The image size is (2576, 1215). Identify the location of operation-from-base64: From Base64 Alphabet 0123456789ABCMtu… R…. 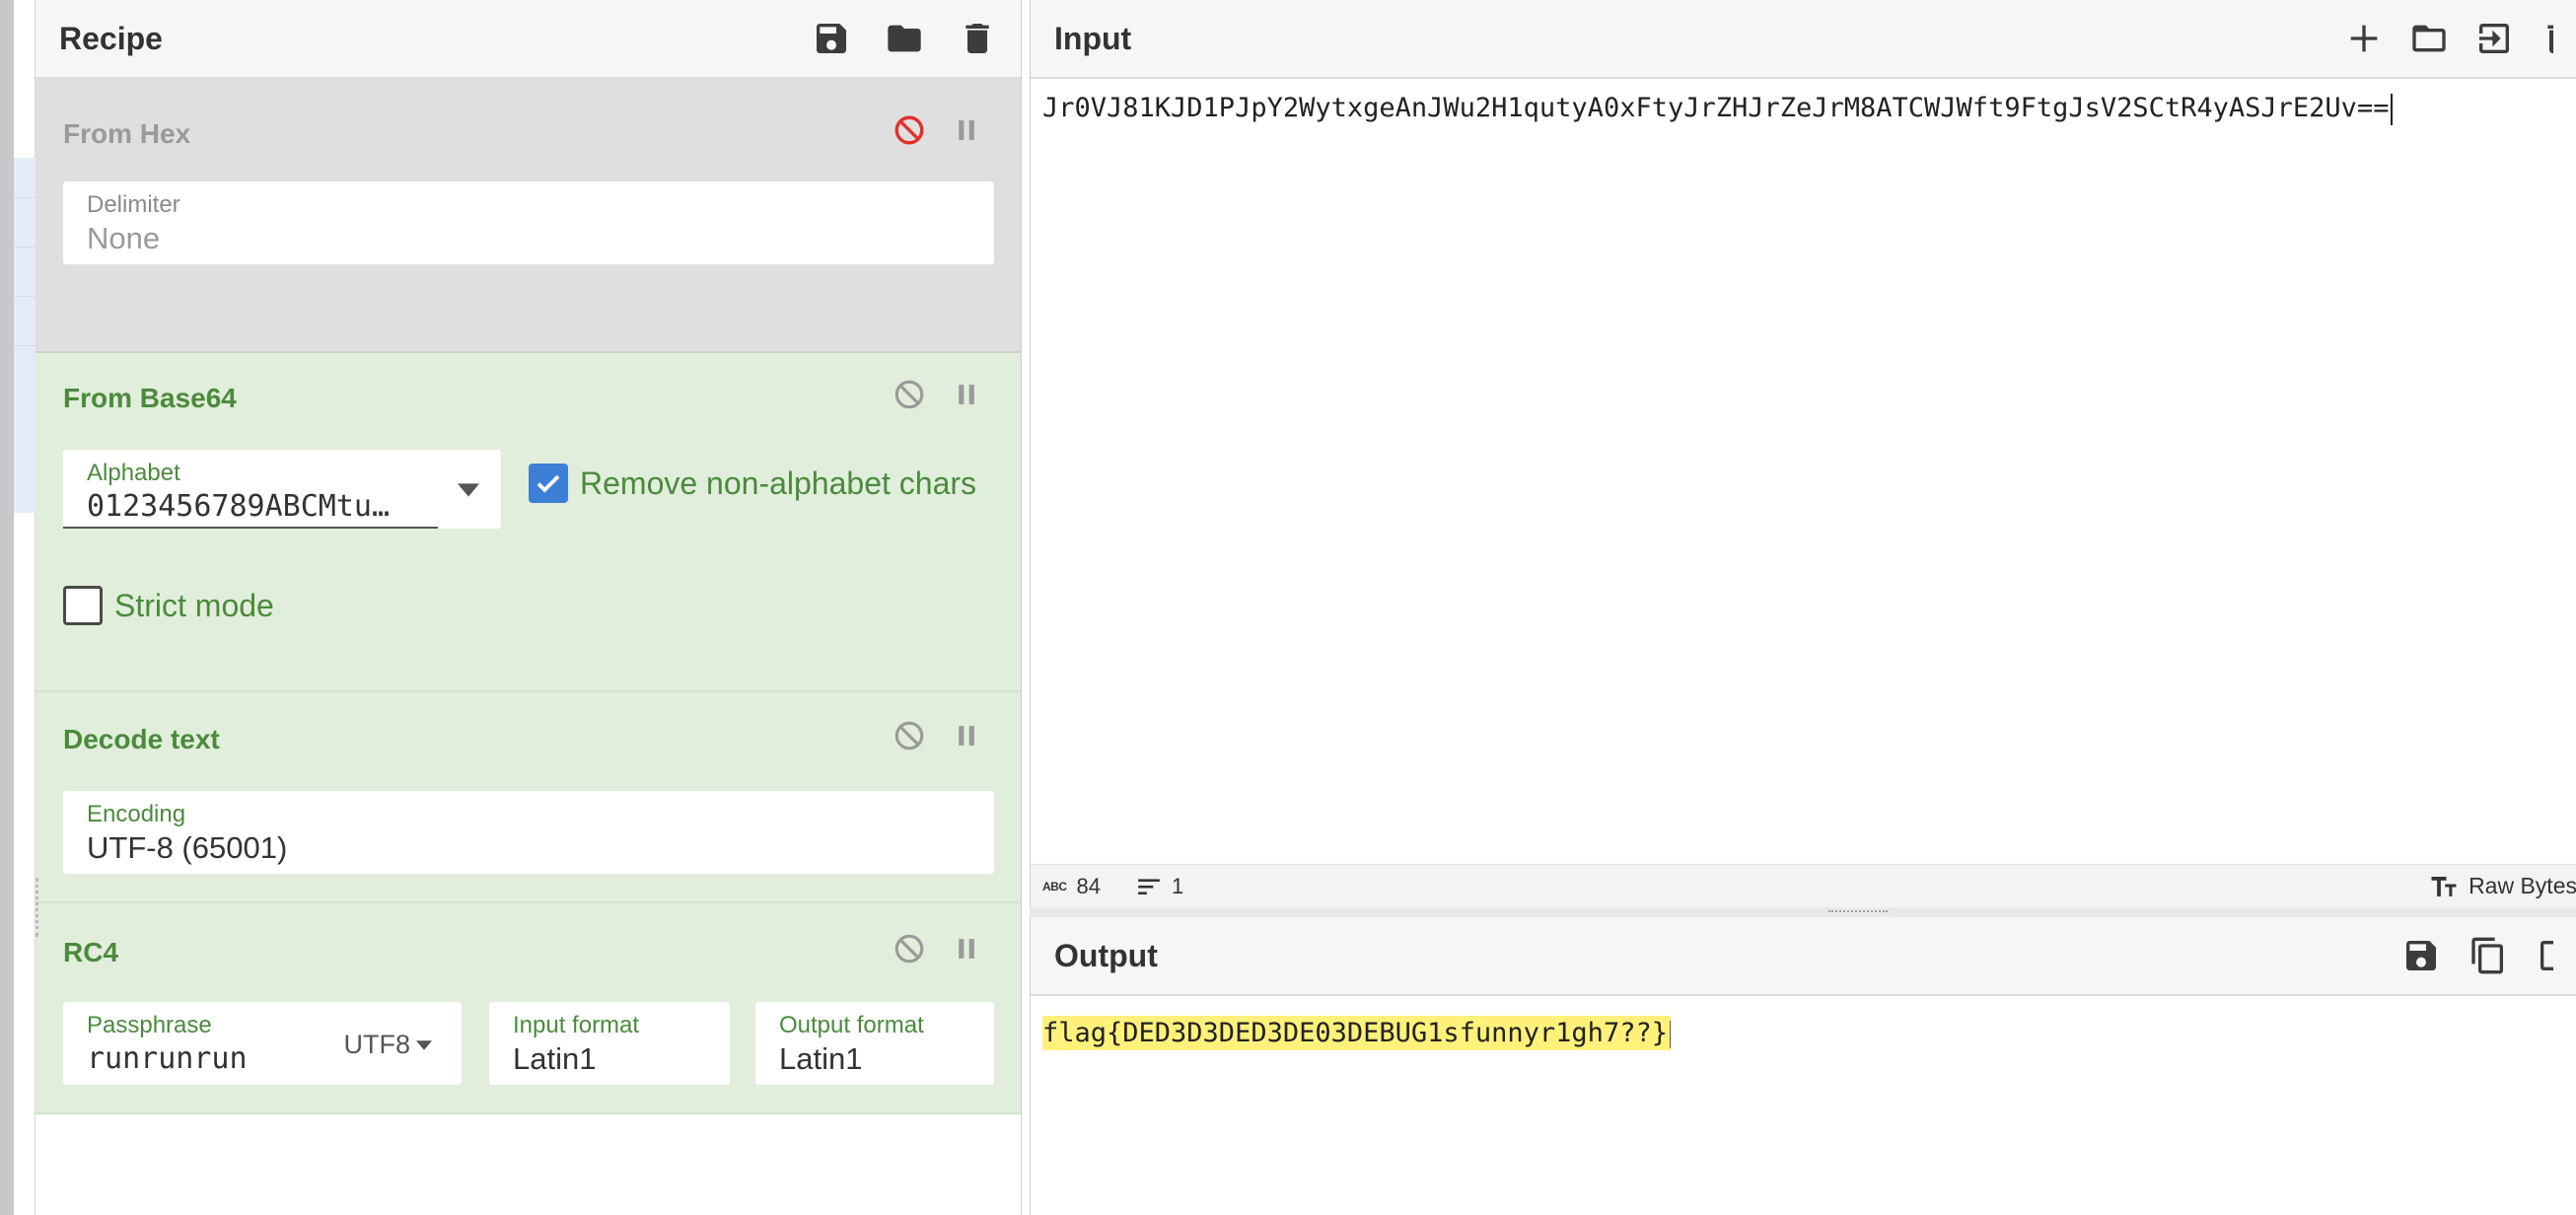
(528, 522).